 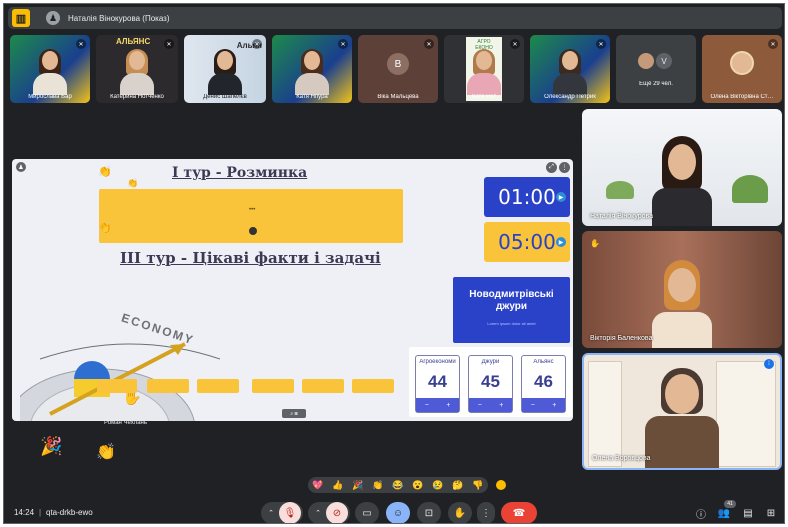 What do you see at coordinates (357, 485) in the screenshot?
I see `reaction-party: 🎉` at bounding box center [357, 485].